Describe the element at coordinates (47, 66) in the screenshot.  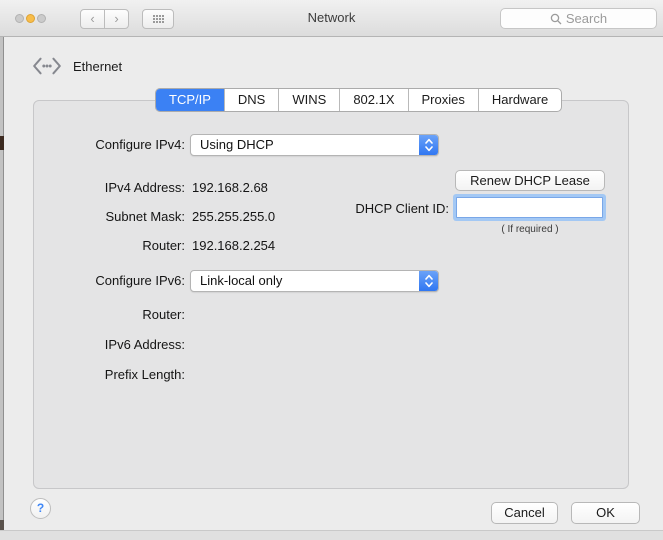
I see `ethernet-icon` at that location.